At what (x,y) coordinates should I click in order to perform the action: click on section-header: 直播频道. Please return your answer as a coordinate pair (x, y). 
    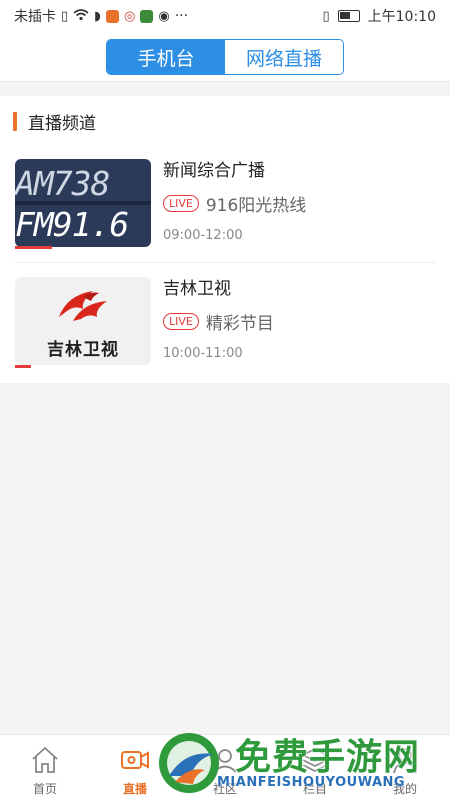
    Looking at the image, I should click on (54, 122).